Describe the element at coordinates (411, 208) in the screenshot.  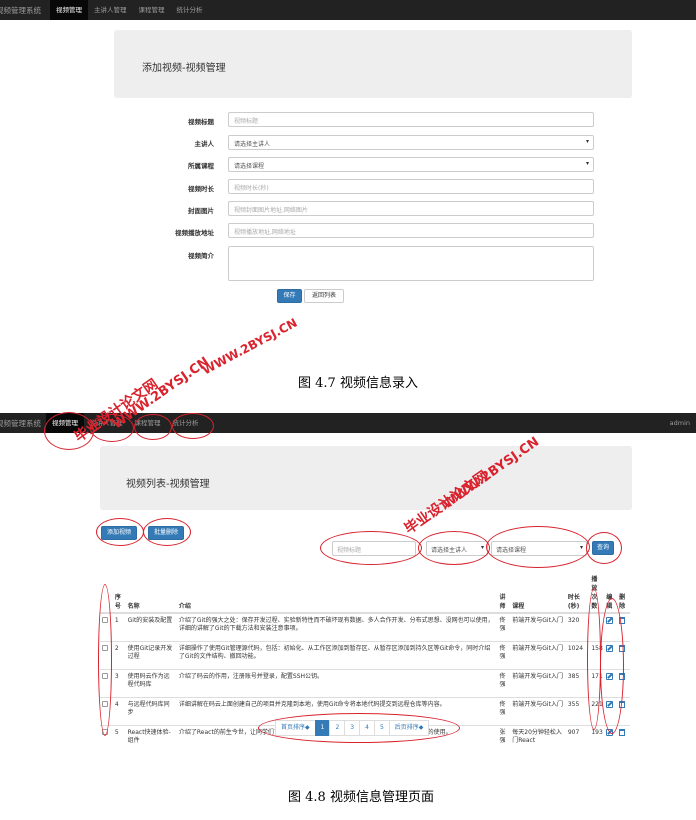
I see `cover-url-input: 视频封面图片地址,网络图片` at that location.